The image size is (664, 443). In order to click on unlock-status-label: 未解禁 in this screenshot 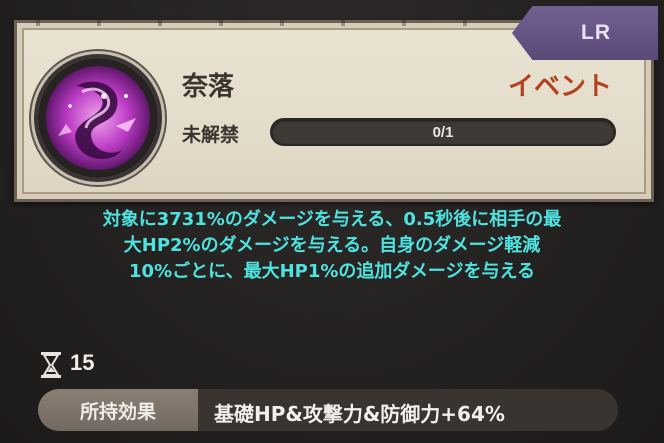, I will do `click(211, 135)`.